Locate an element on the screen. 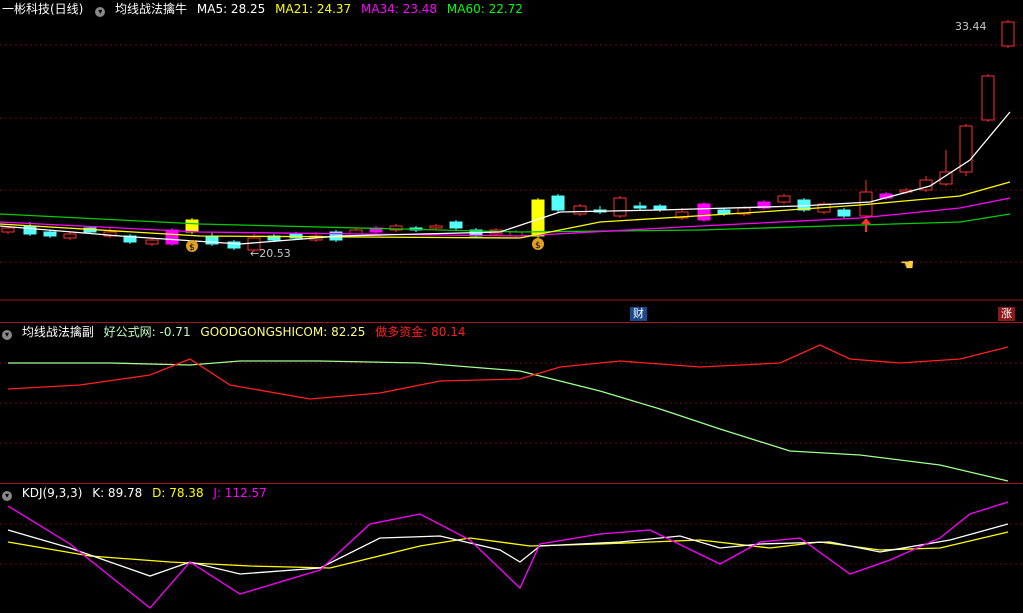 Image resolution: width=1023 pixels, height=613 pixels. limit-up-badge: 涨 is located at coordinates (1006, 314).